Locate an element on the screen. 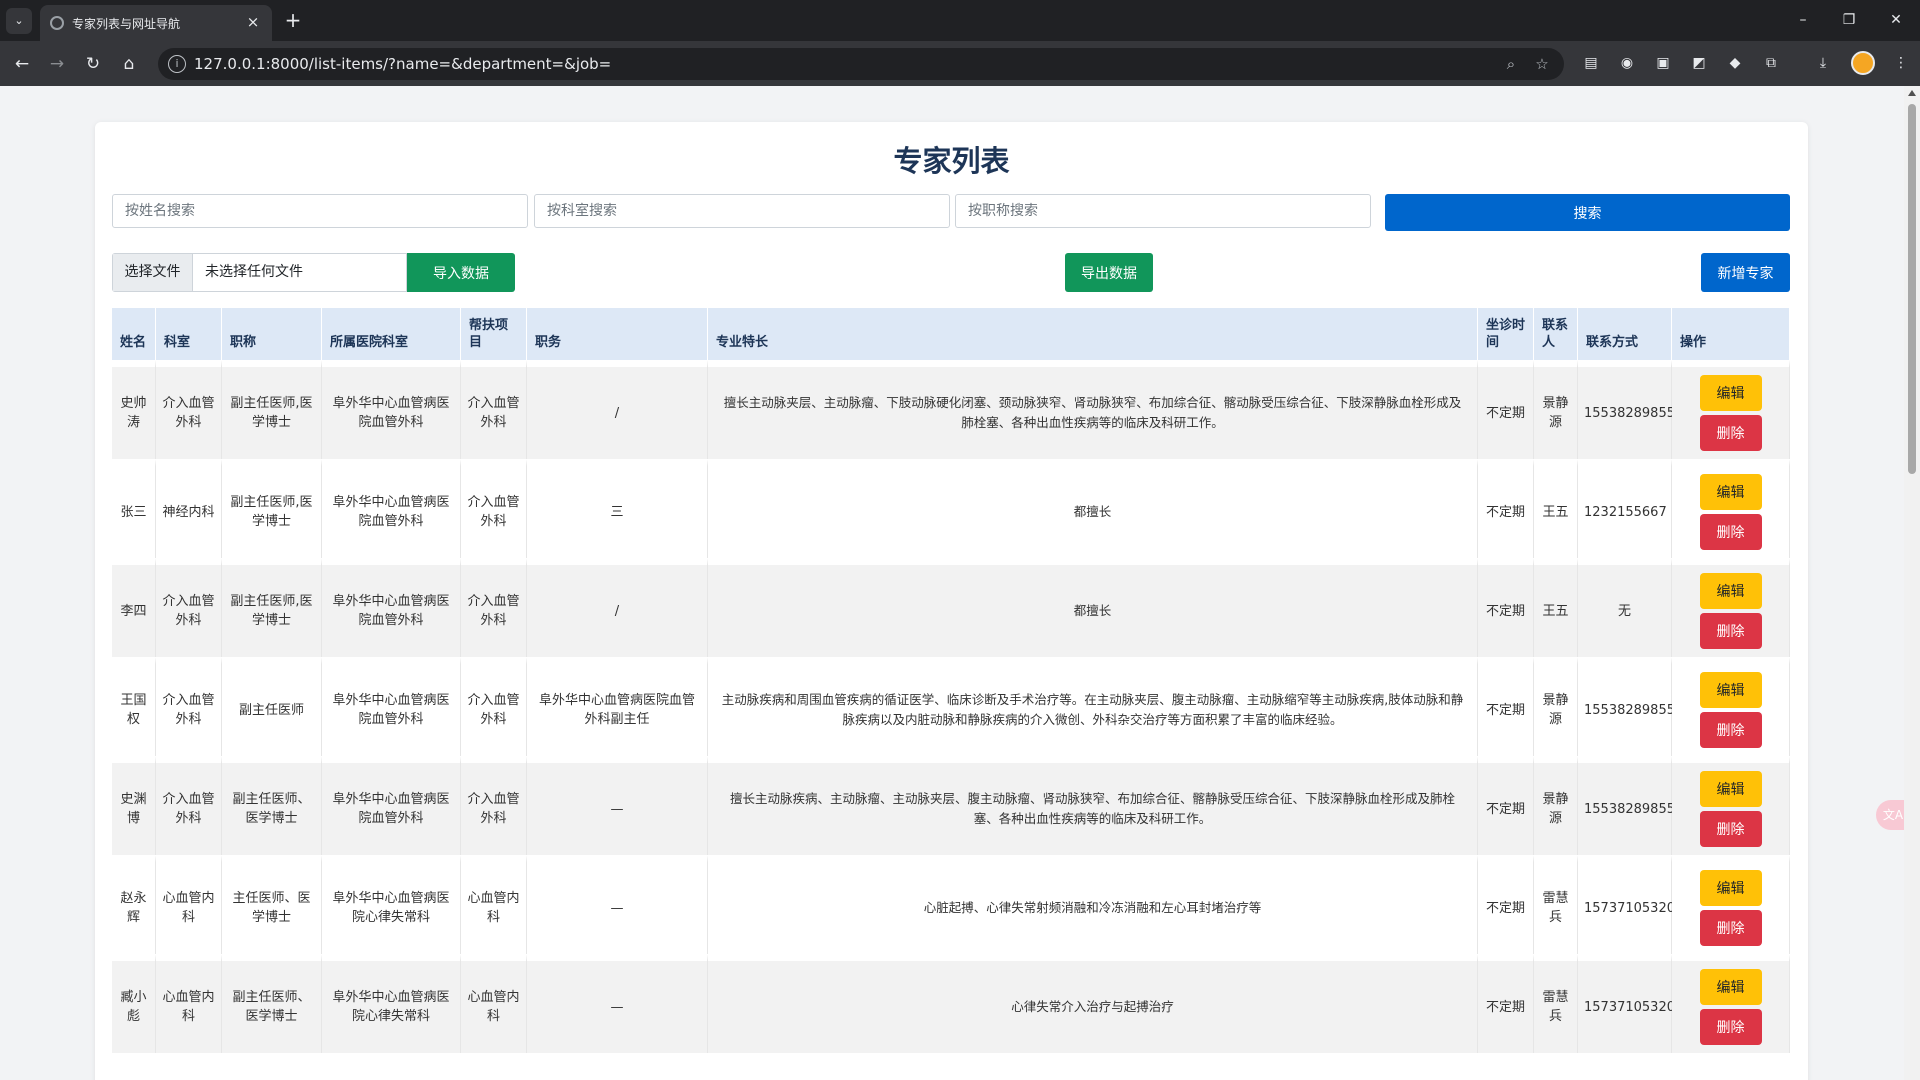 The width and height of the screenshot is (1920, 1080). cell-position: 三 is located at coordinates (617, 508).